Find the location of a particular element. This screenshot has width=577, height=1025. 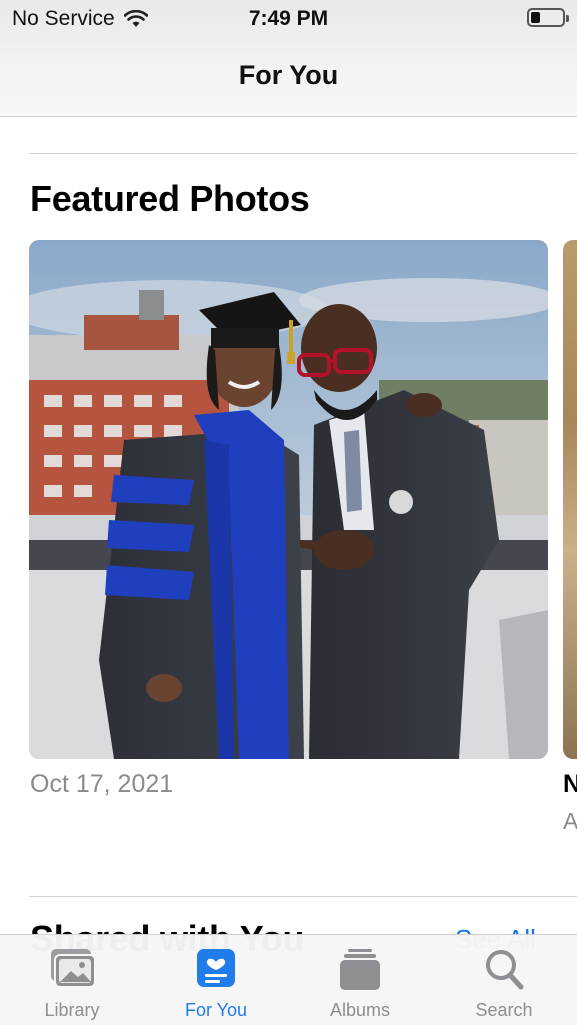

battery-level is located at coordinates (535, 17).